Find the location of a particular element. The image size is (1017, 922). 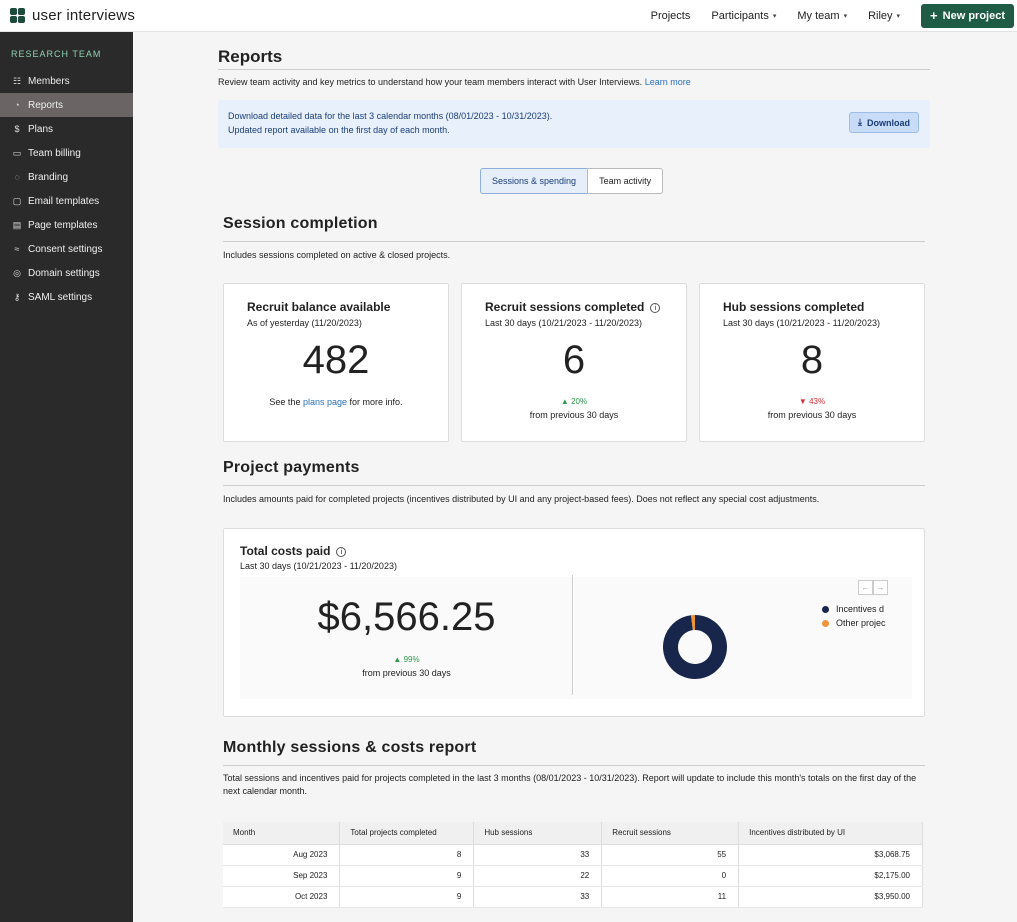

hub-sessions-value: 8 is located at coordinates (812, 360).